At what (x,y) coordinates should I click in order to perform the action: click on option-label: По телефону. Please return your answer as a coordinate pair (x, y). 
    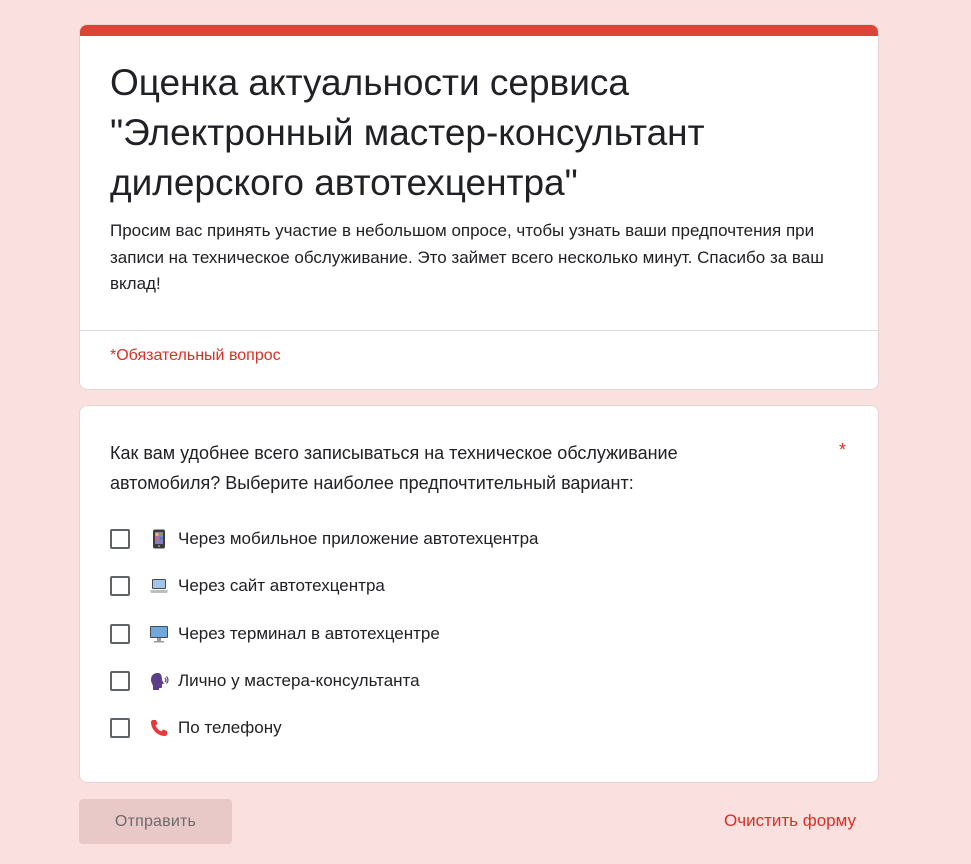
    Looking at the image, I should click on (230, 728).